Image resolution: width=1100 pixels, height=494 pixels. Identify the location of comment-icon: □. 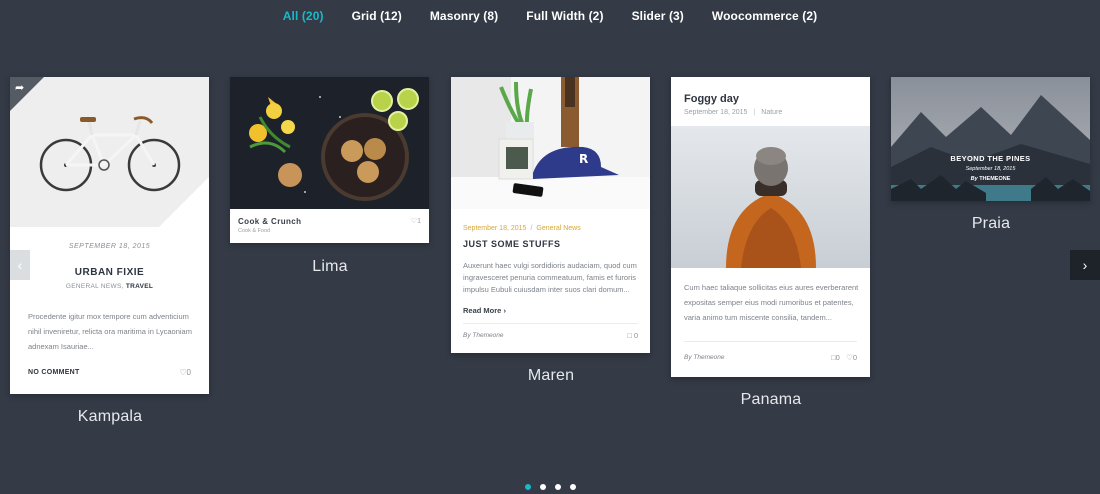
(629, 335).